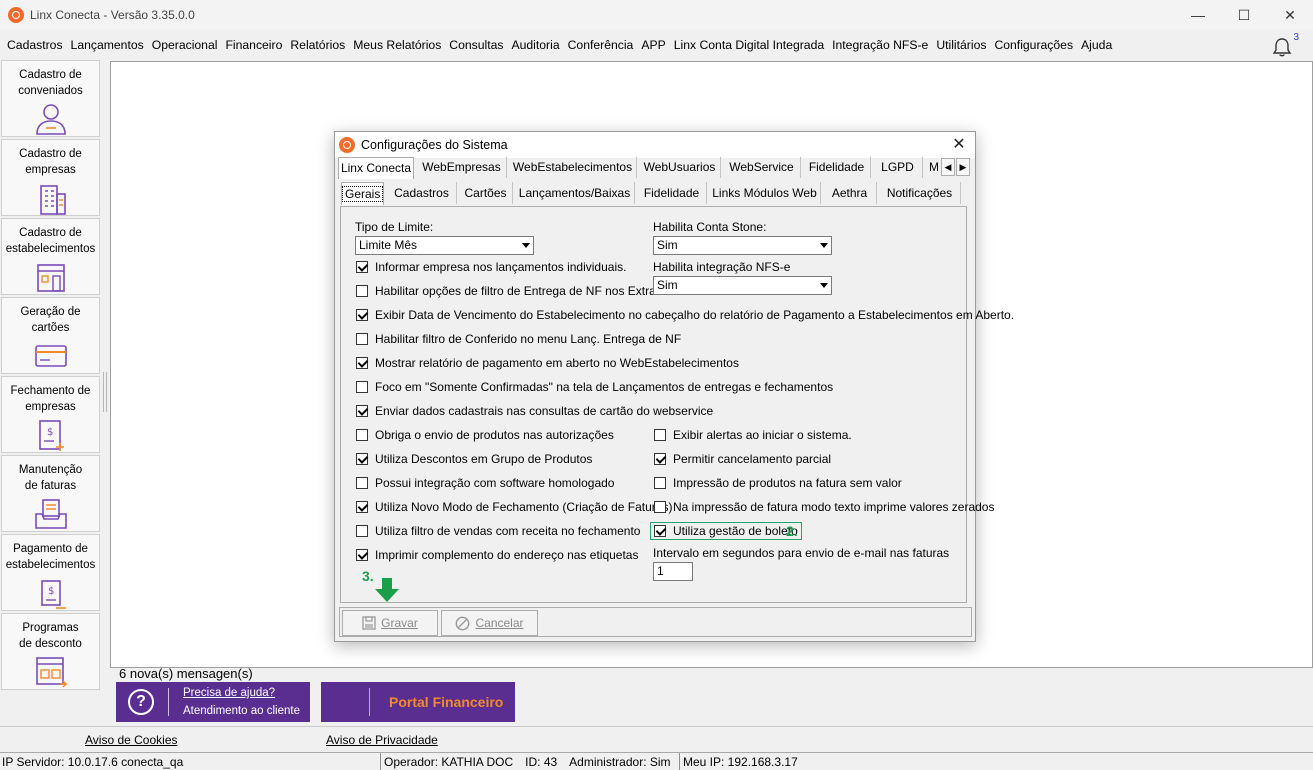  I want to click on checkbox-left-8: Utiliza Descontos em Grupo de Produtos, so click(474, 459).